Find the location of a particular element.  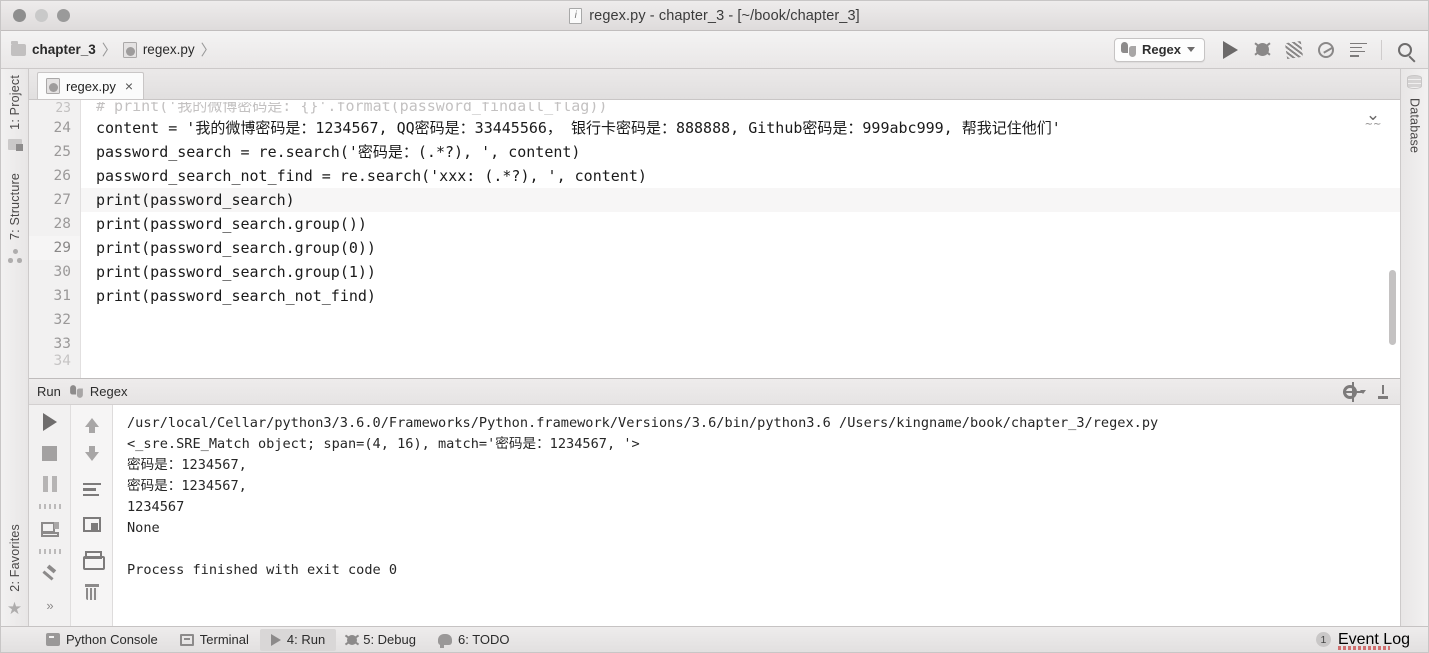

line-number: 30 is located at coordinates (62, 272).